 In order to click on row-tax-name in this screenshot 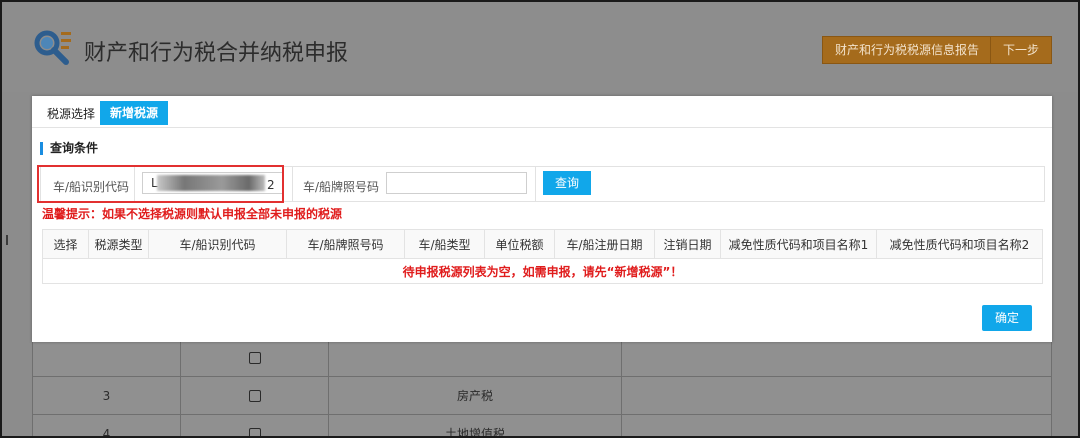, I will do `click(475, 357)`.